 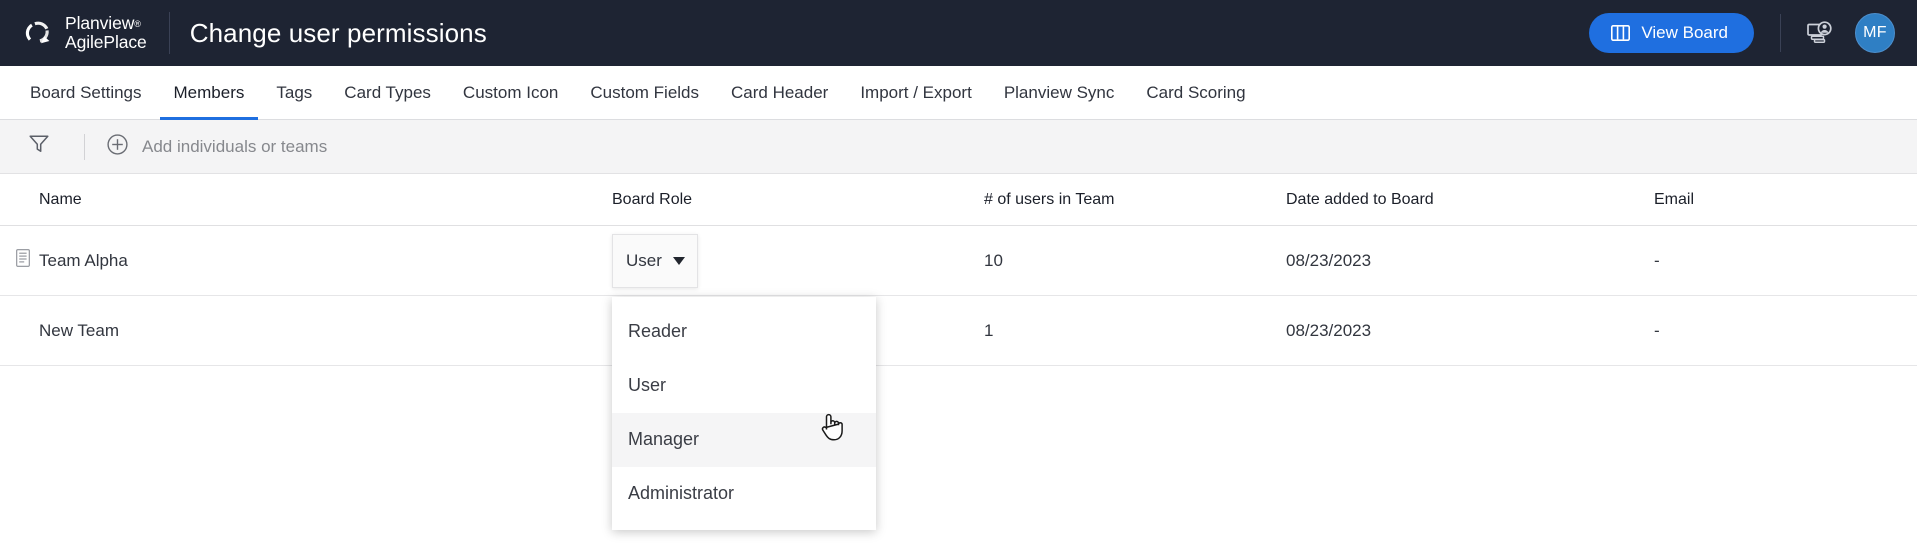 I want to click on tab-label: Tags, so click(x=294, y=92).